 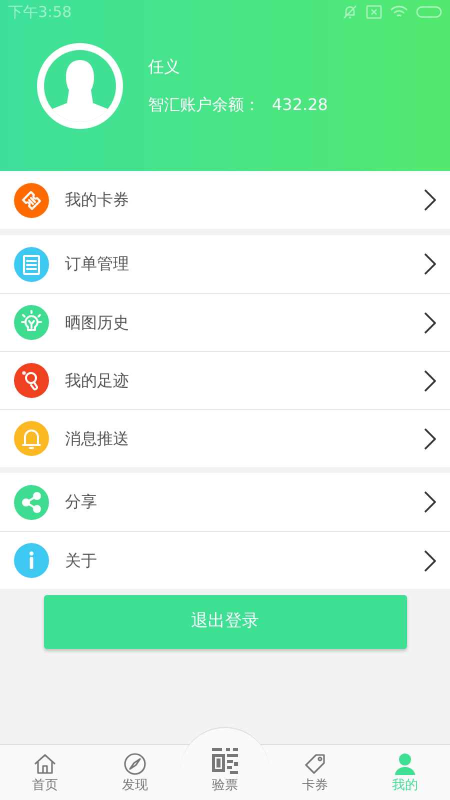 What do you see at coordinates (135, 764) in the screenshot?
I see `compass-icon` at bounding box center [135, 764].